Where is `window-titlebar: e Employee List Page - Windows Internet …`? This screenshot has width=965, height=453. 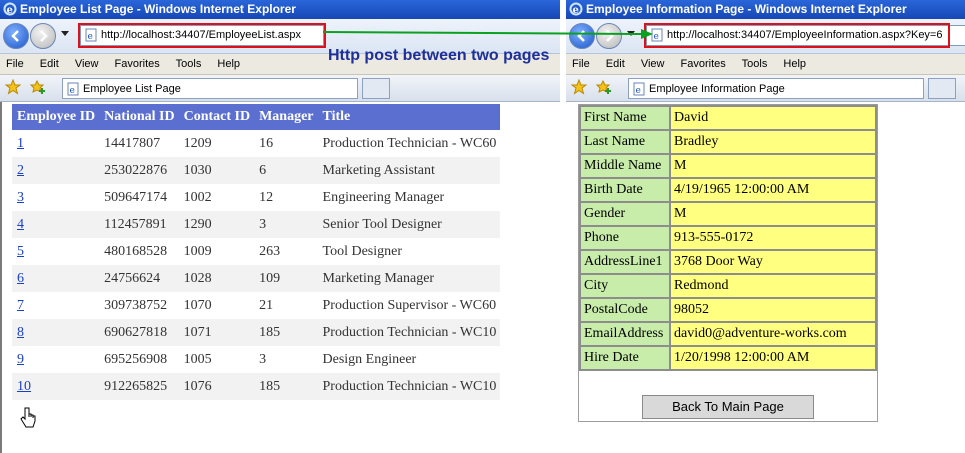
window-titlebar: e Employee List Page - Windows Internet … is located at coordinates (280, 9).